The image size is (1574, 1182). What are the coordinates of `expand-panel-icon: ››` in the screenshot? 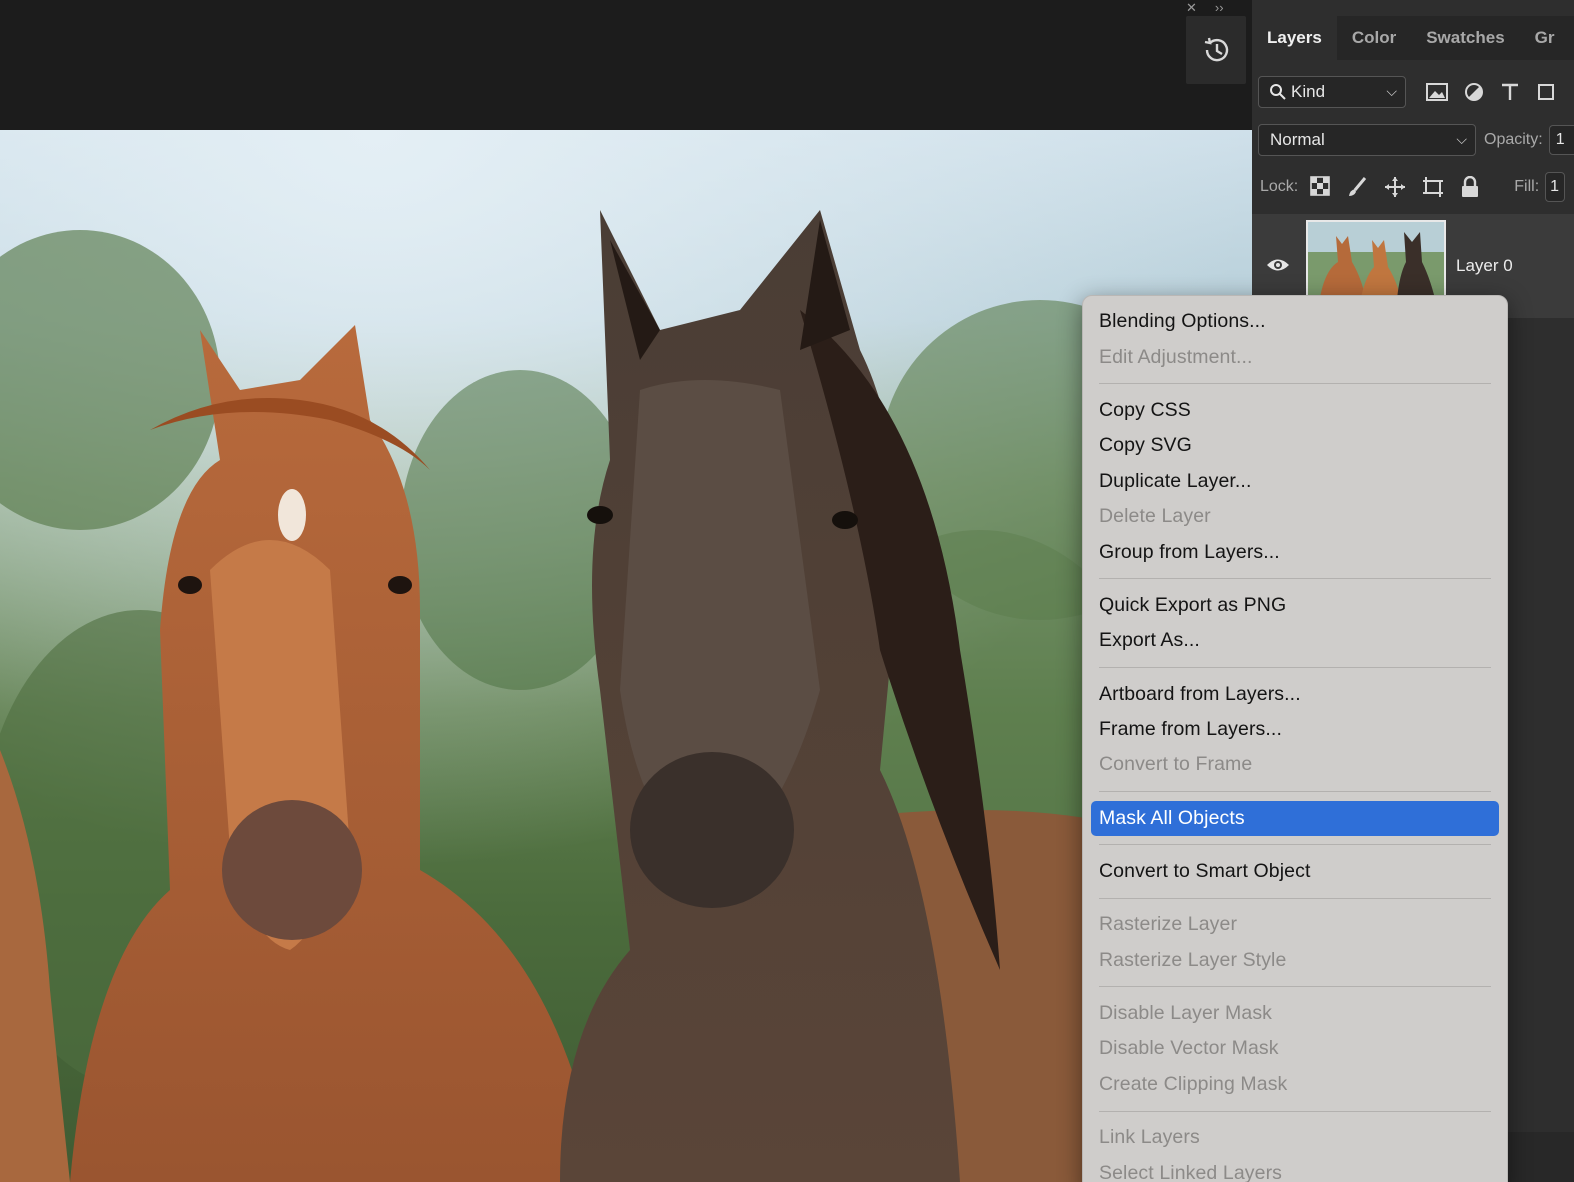 It's located at (1219, 7).